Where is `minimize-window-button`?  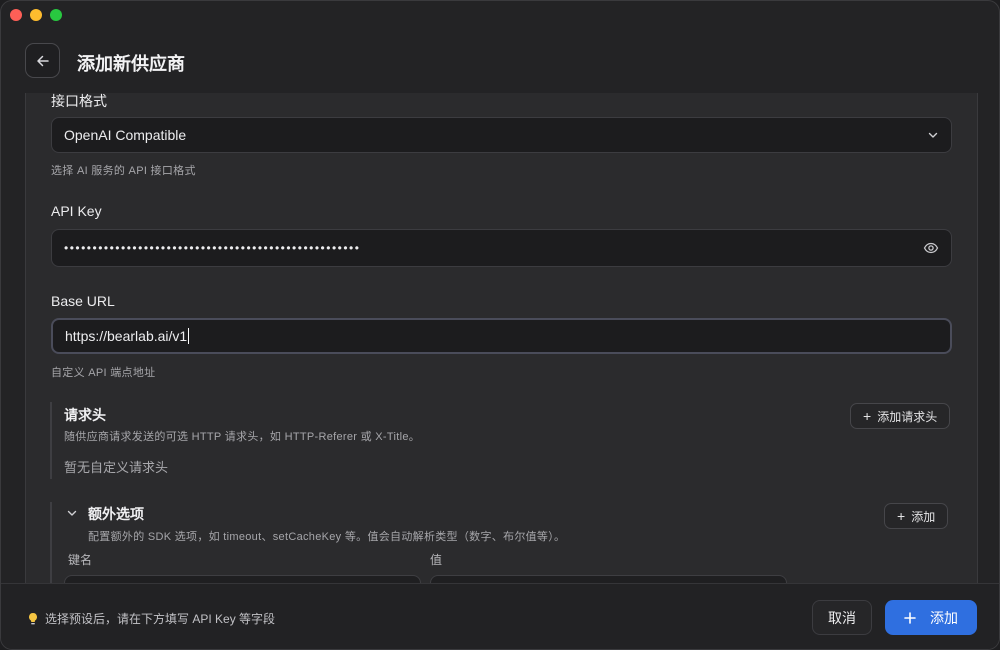 minimize-window-button is located at coordinates (36, 15).